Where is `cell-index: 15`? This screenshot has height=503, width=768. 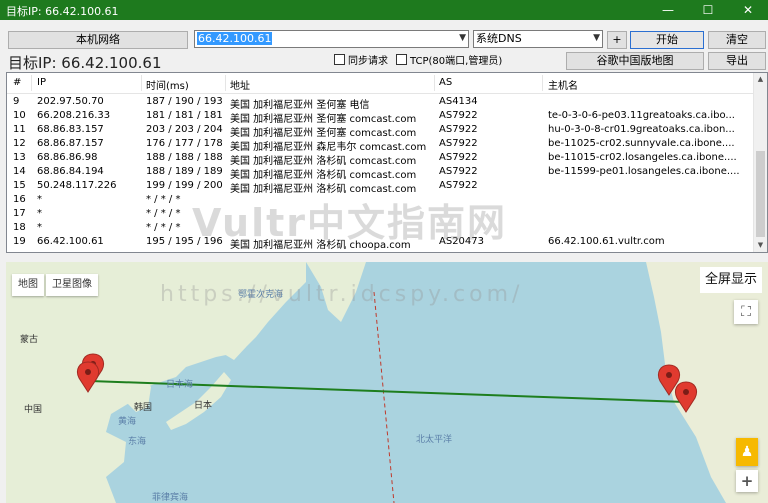
cell-index: 15 is located at coordinates (19, 185).